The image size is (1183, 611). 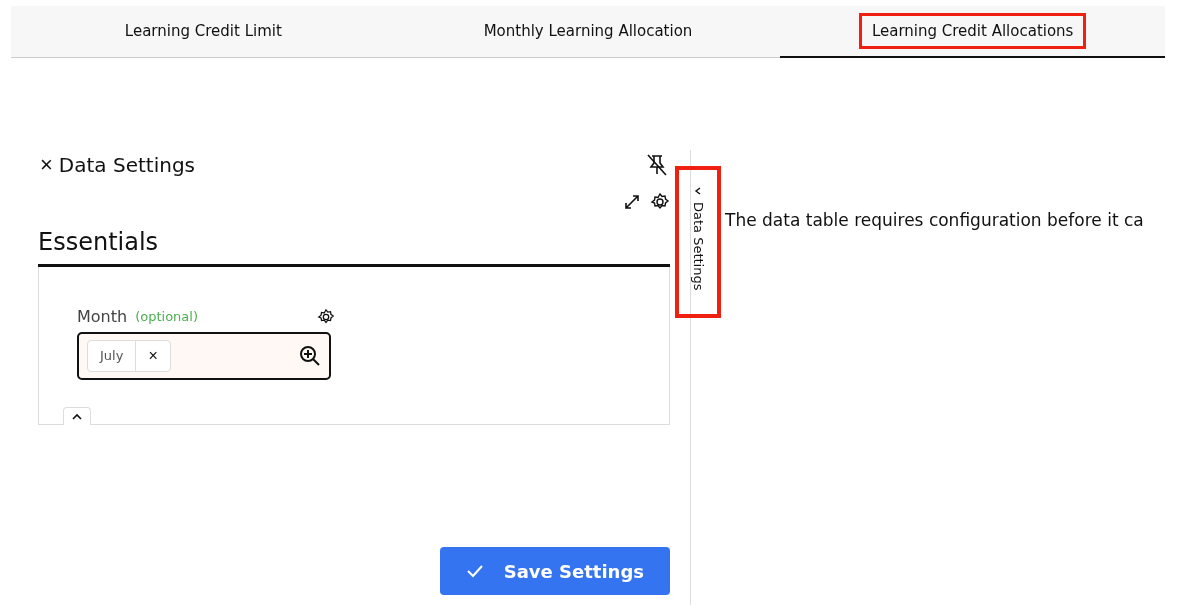 I want to click on section-title: Essentials, so click(x=354, y=247).